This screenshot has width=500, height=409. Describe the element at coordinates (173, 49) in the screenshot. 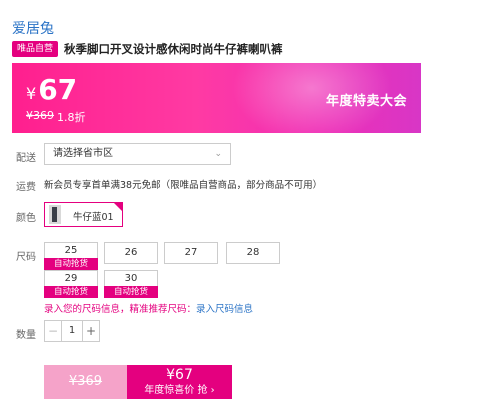

I see `product-title: 秋季脚口开叉设计感休闲时尚牛仔裤喇叭裤` at that location.